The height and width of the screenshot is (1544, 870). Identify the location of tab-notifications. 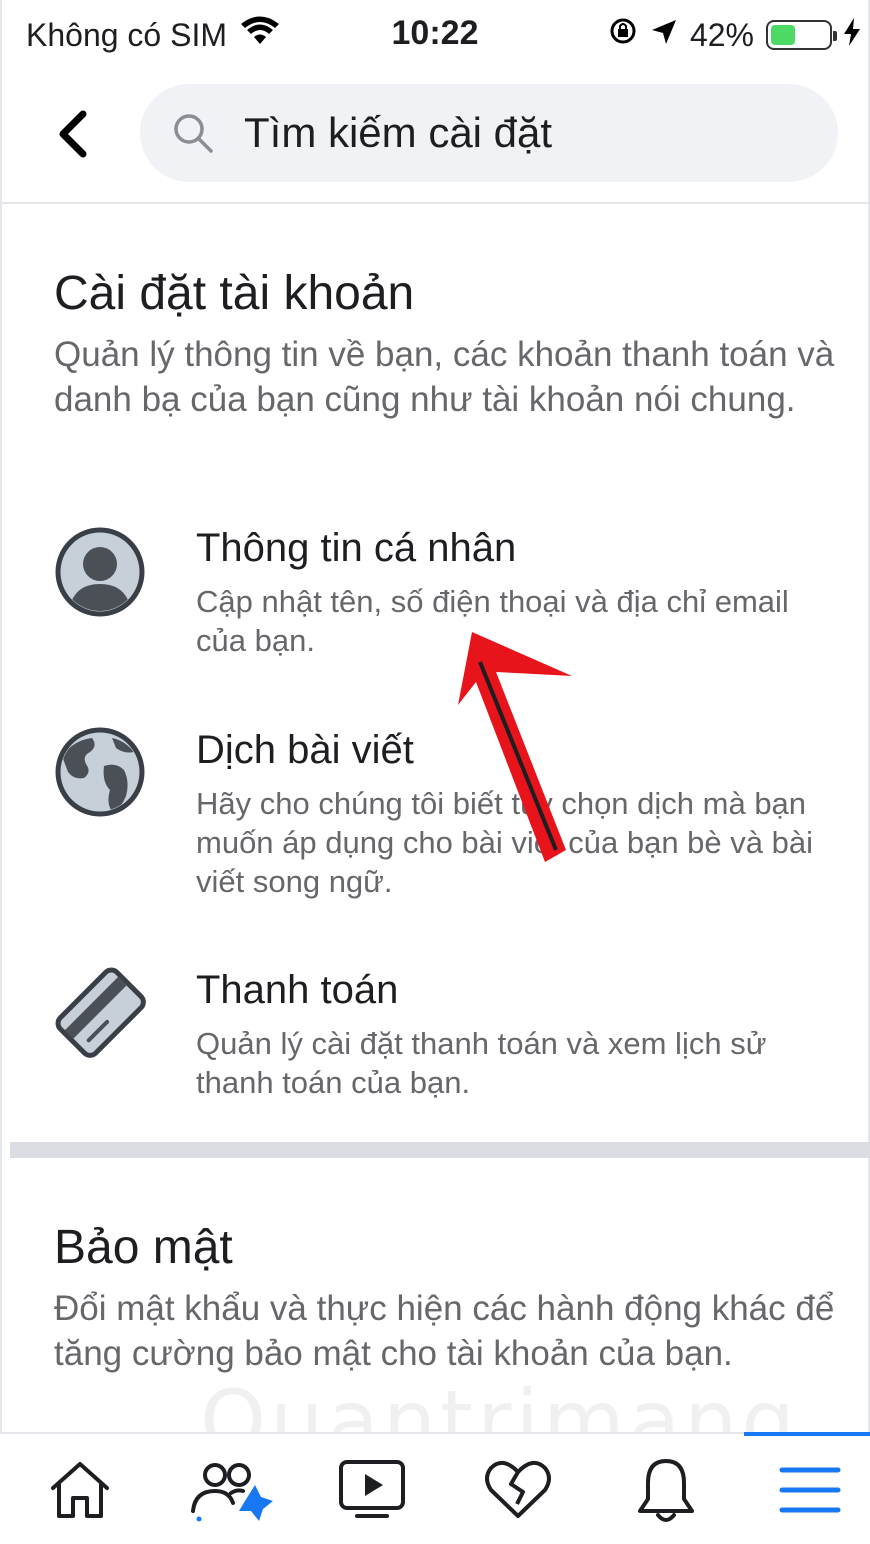
(666, 1489).